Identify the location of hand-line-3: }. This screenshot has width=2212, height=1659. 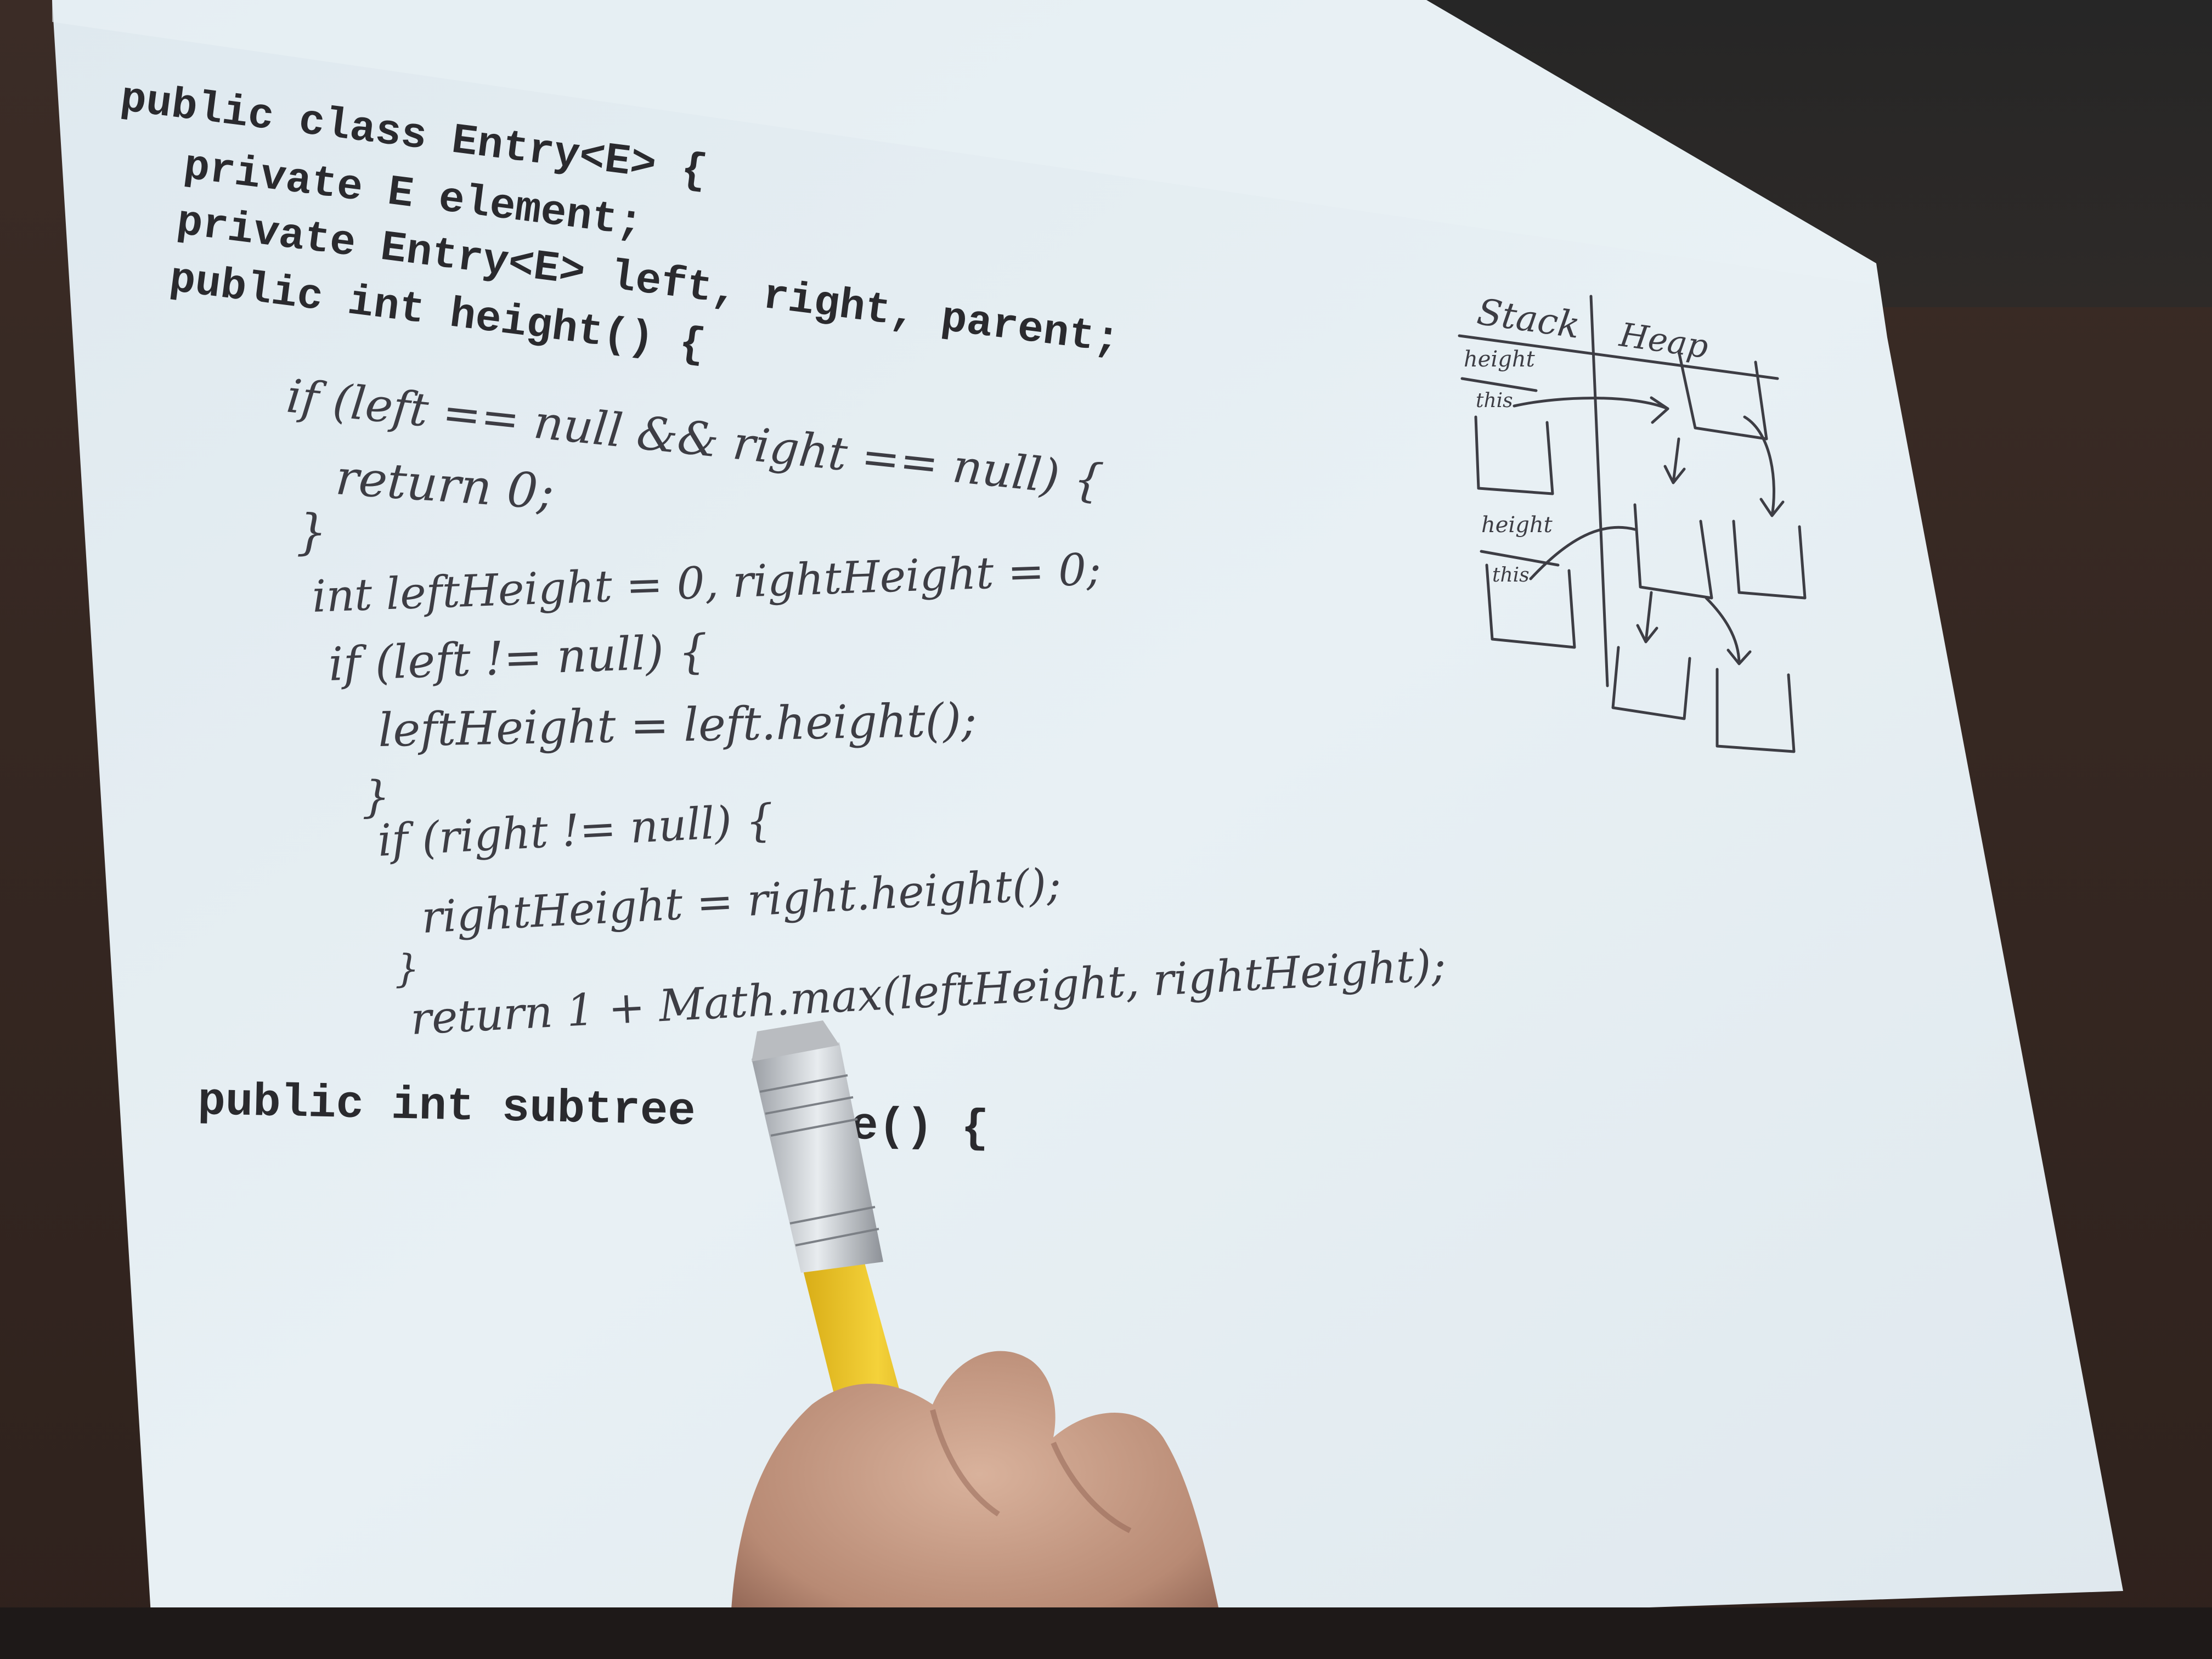
(312, 532).